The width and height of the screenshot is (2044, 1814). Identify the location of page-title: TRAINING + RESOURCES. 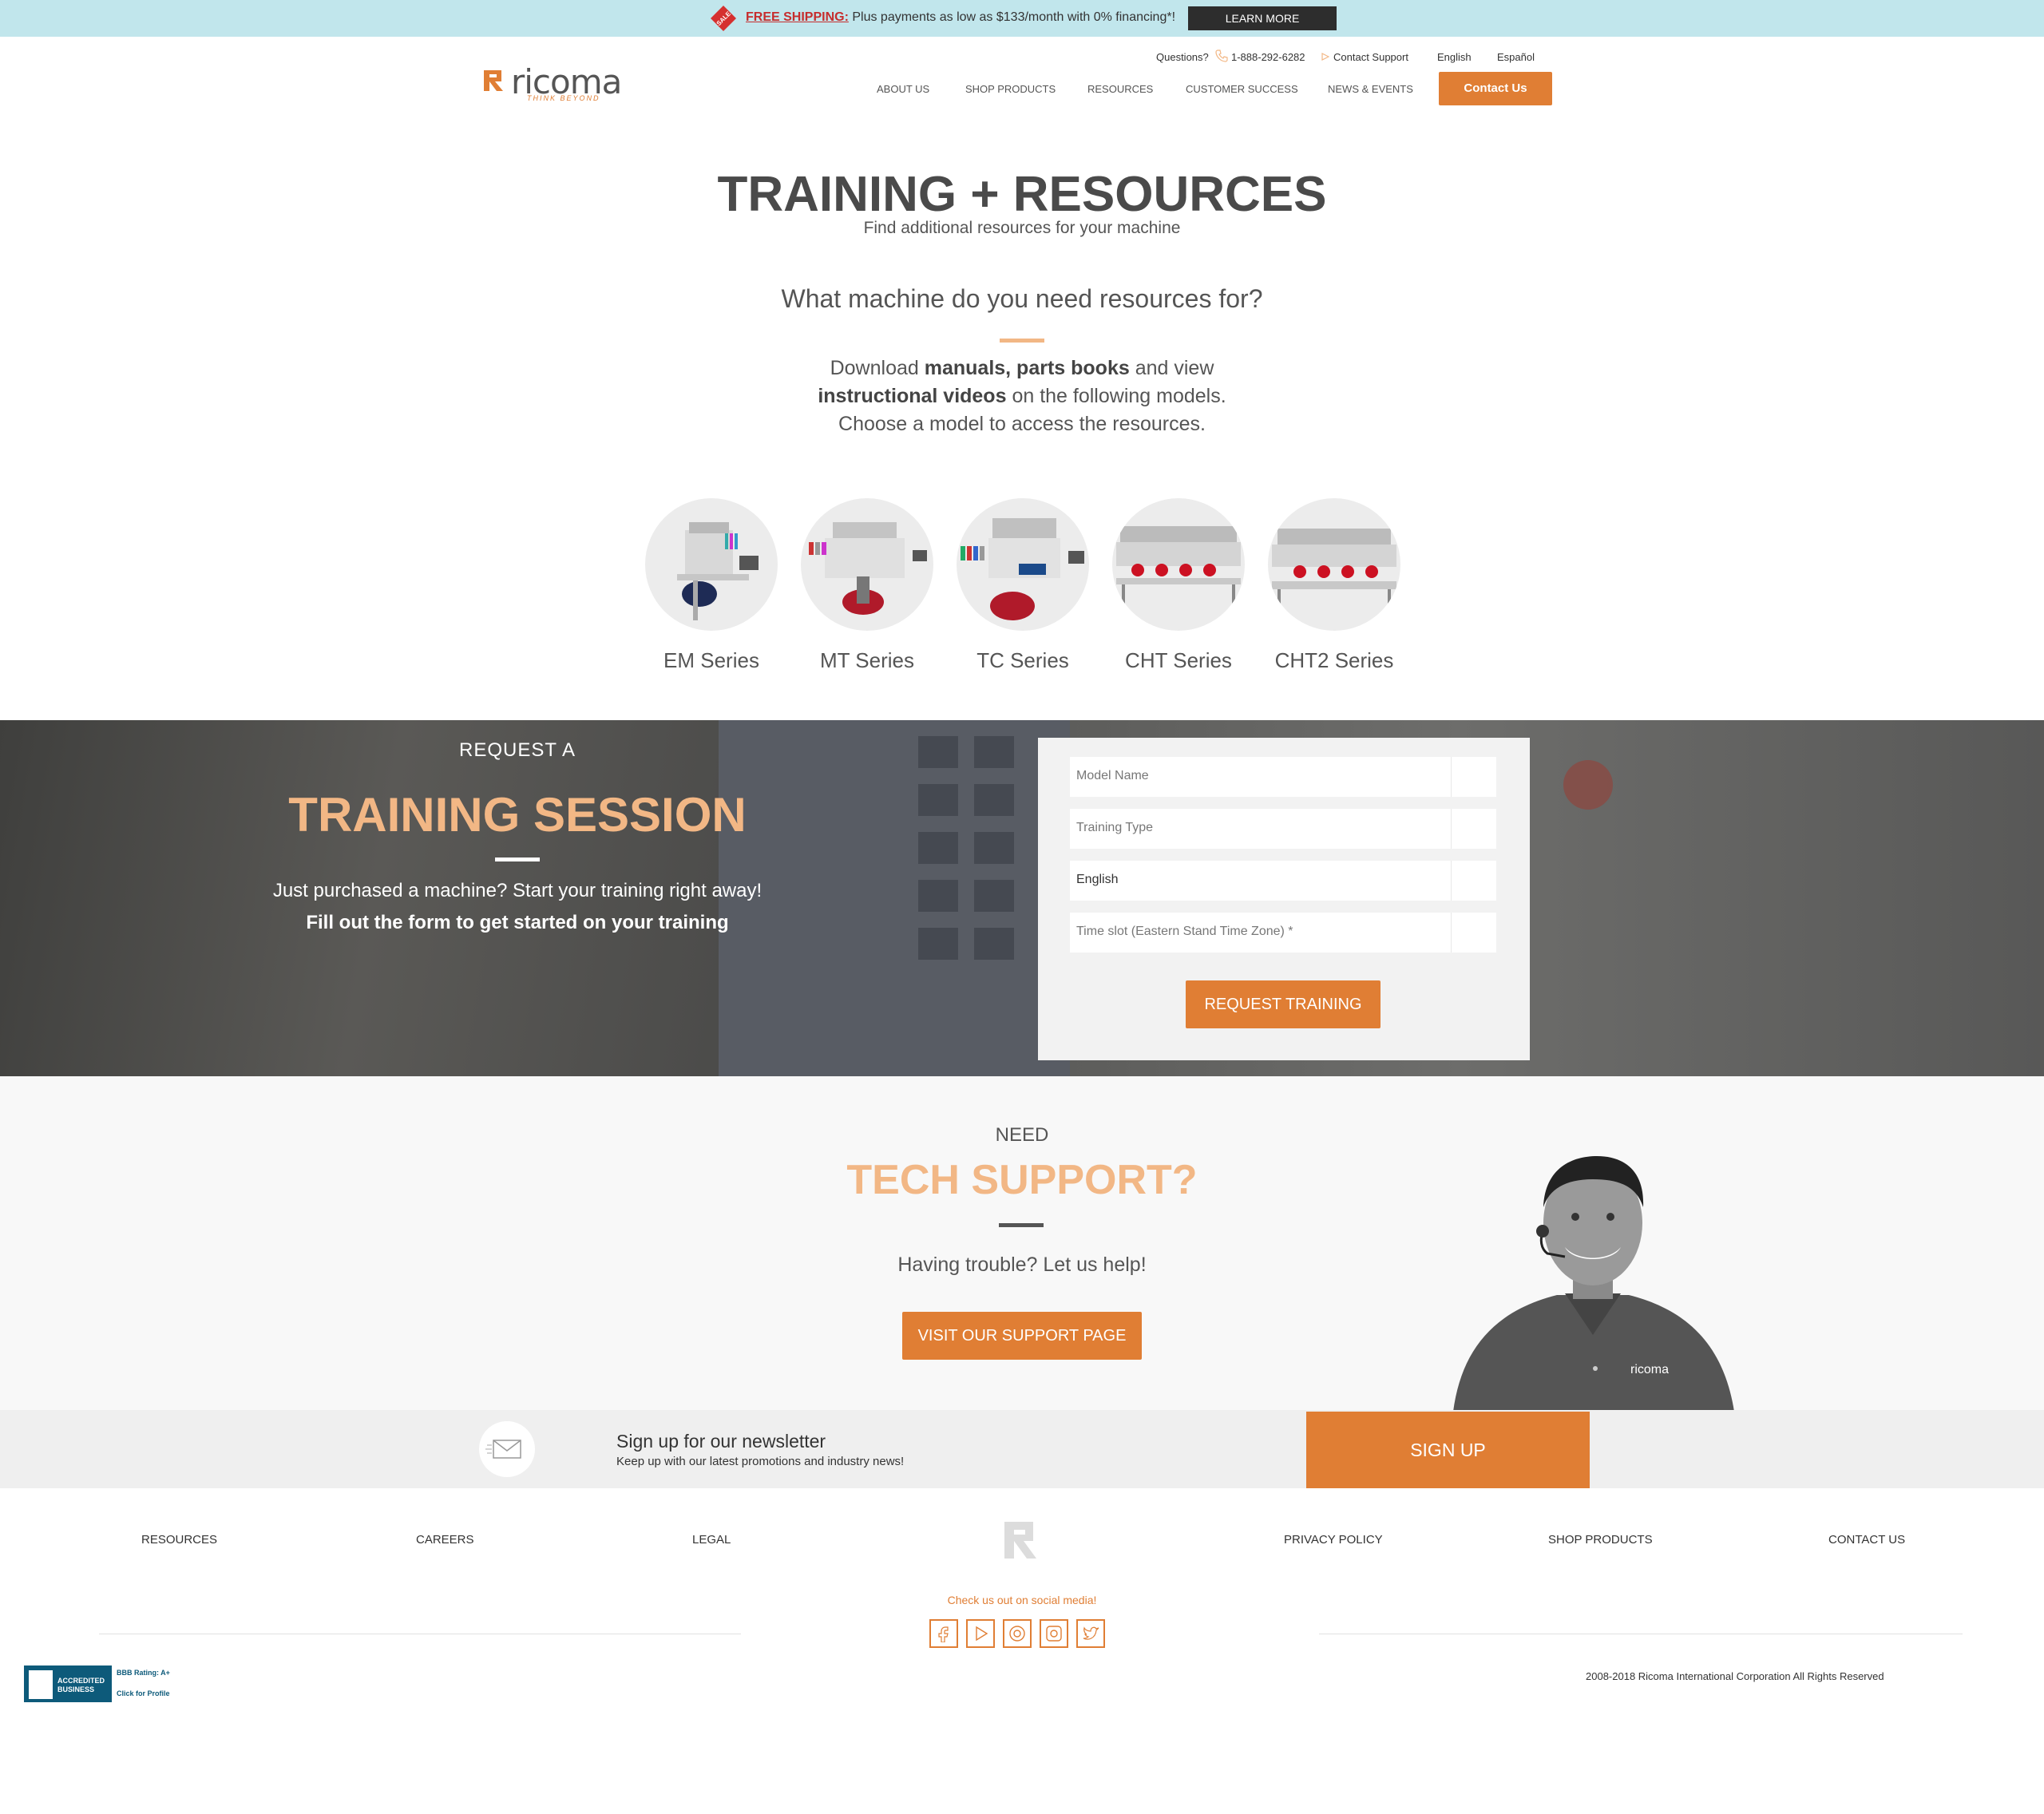
(1022, 194).